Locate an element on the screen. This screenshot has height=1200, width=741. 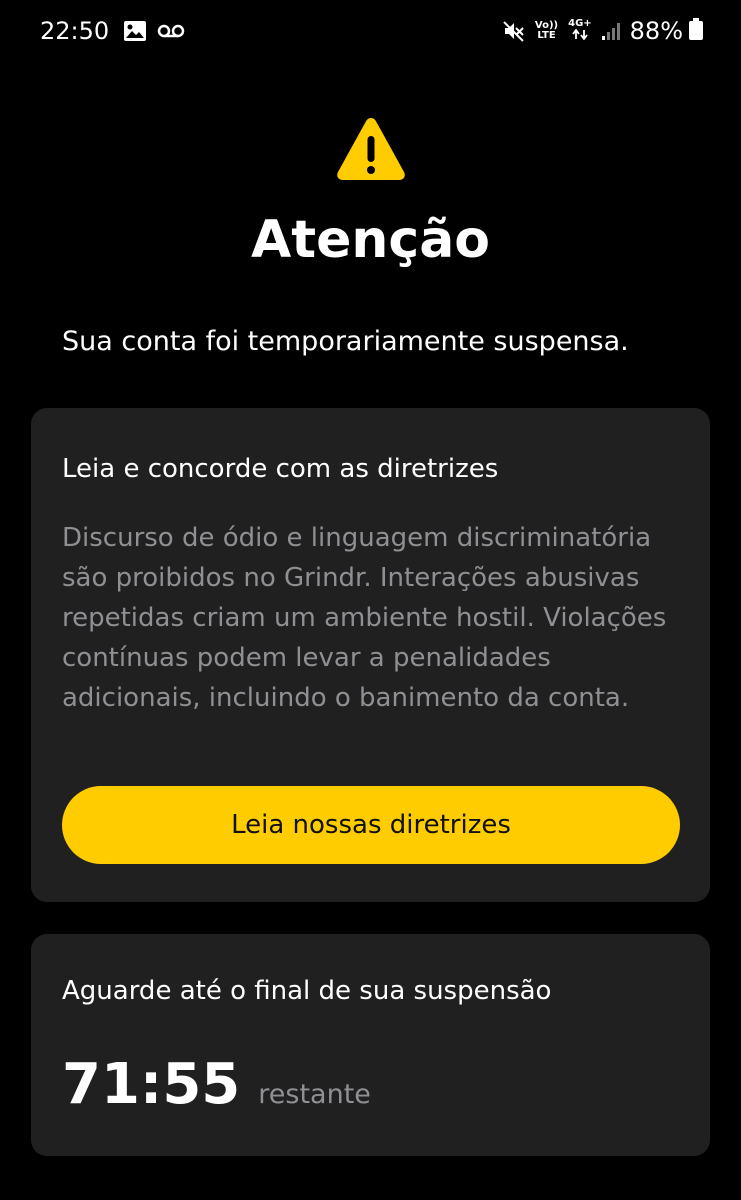
timer-value: 71:55 is located at coordinates (151, 1084).